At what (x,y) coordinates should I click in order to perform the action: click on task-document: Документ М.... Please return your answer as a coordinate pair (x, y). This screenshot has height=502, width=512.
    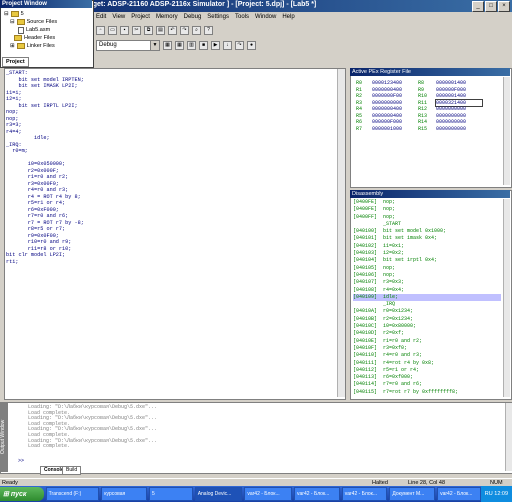
    Looking at the image, I should click on (412, 494).